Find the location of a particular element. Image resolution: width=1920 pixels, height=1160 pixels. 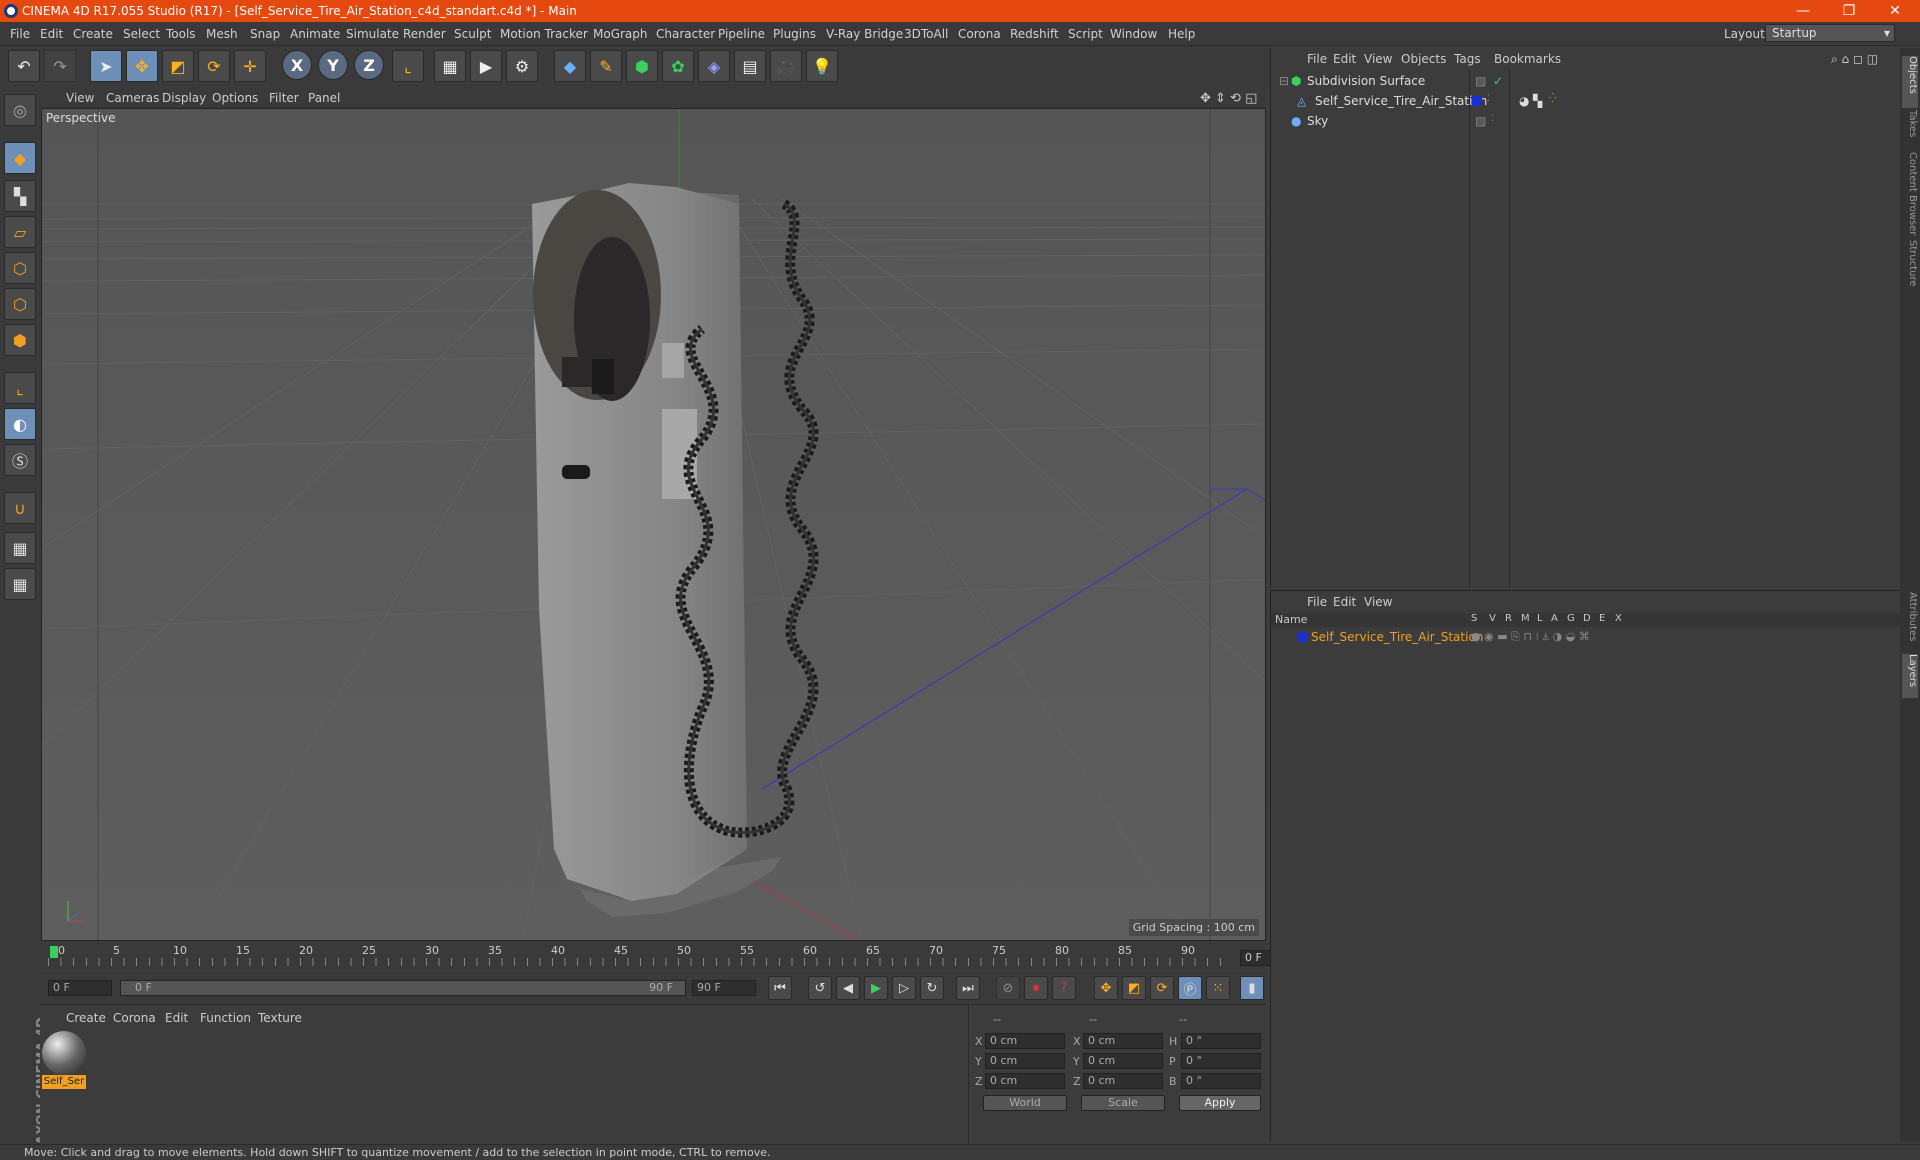

menu-mesh: Mesh is located at coordinates (222, 34).